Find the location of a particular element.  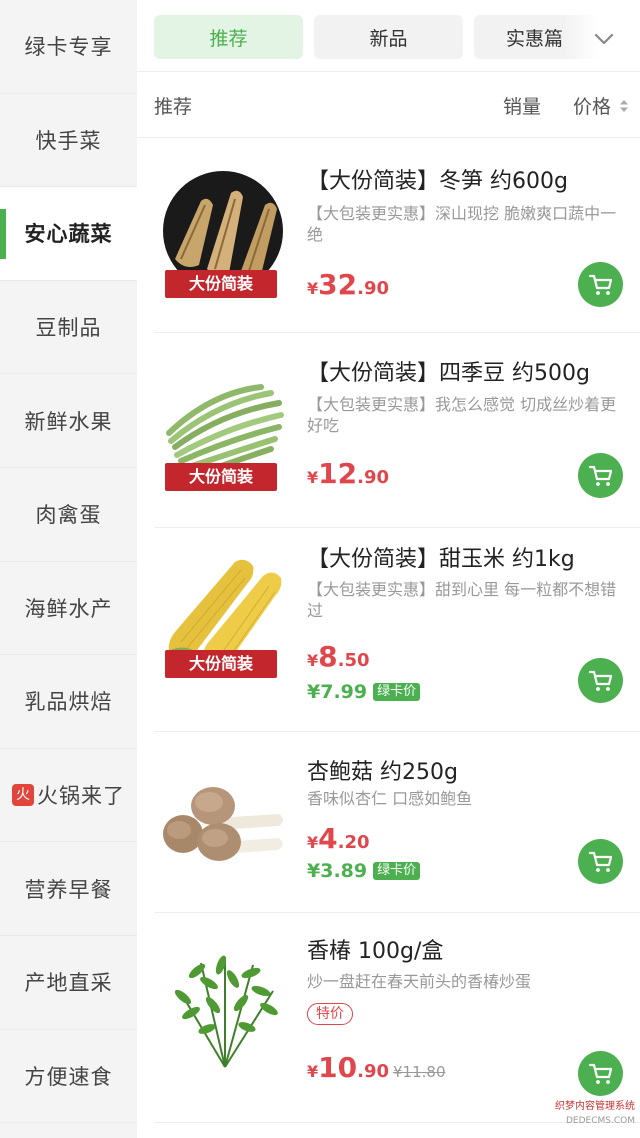

watermark-line2: DEDECMS.COM is located at coordinates (600, 1121).